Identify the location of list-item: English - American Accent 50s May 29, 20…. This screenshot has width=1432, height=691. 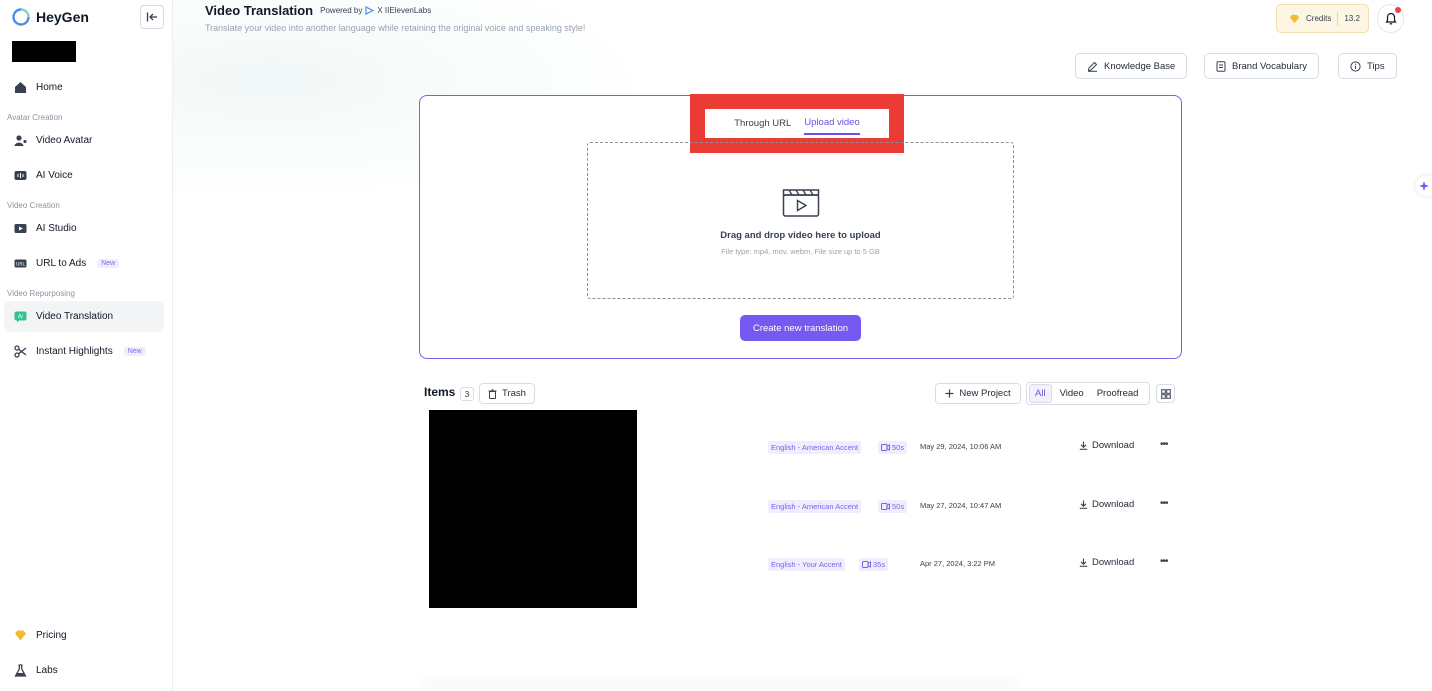
(973, 447).